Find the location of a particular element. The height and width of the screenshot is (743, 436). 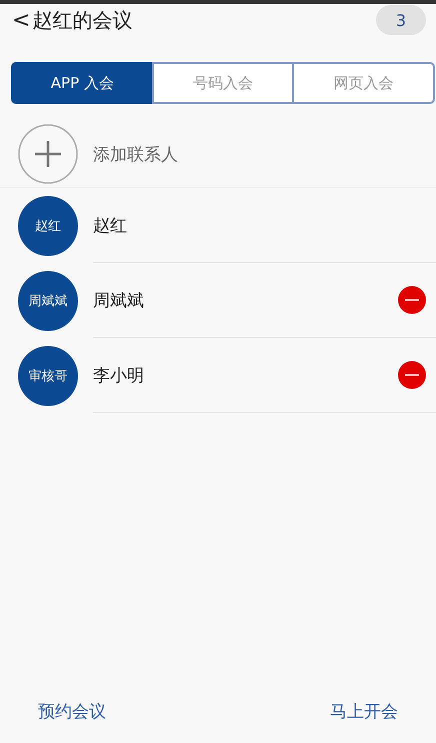

start-meeting-link: 马上开会 is located at coordinates (364, 711).